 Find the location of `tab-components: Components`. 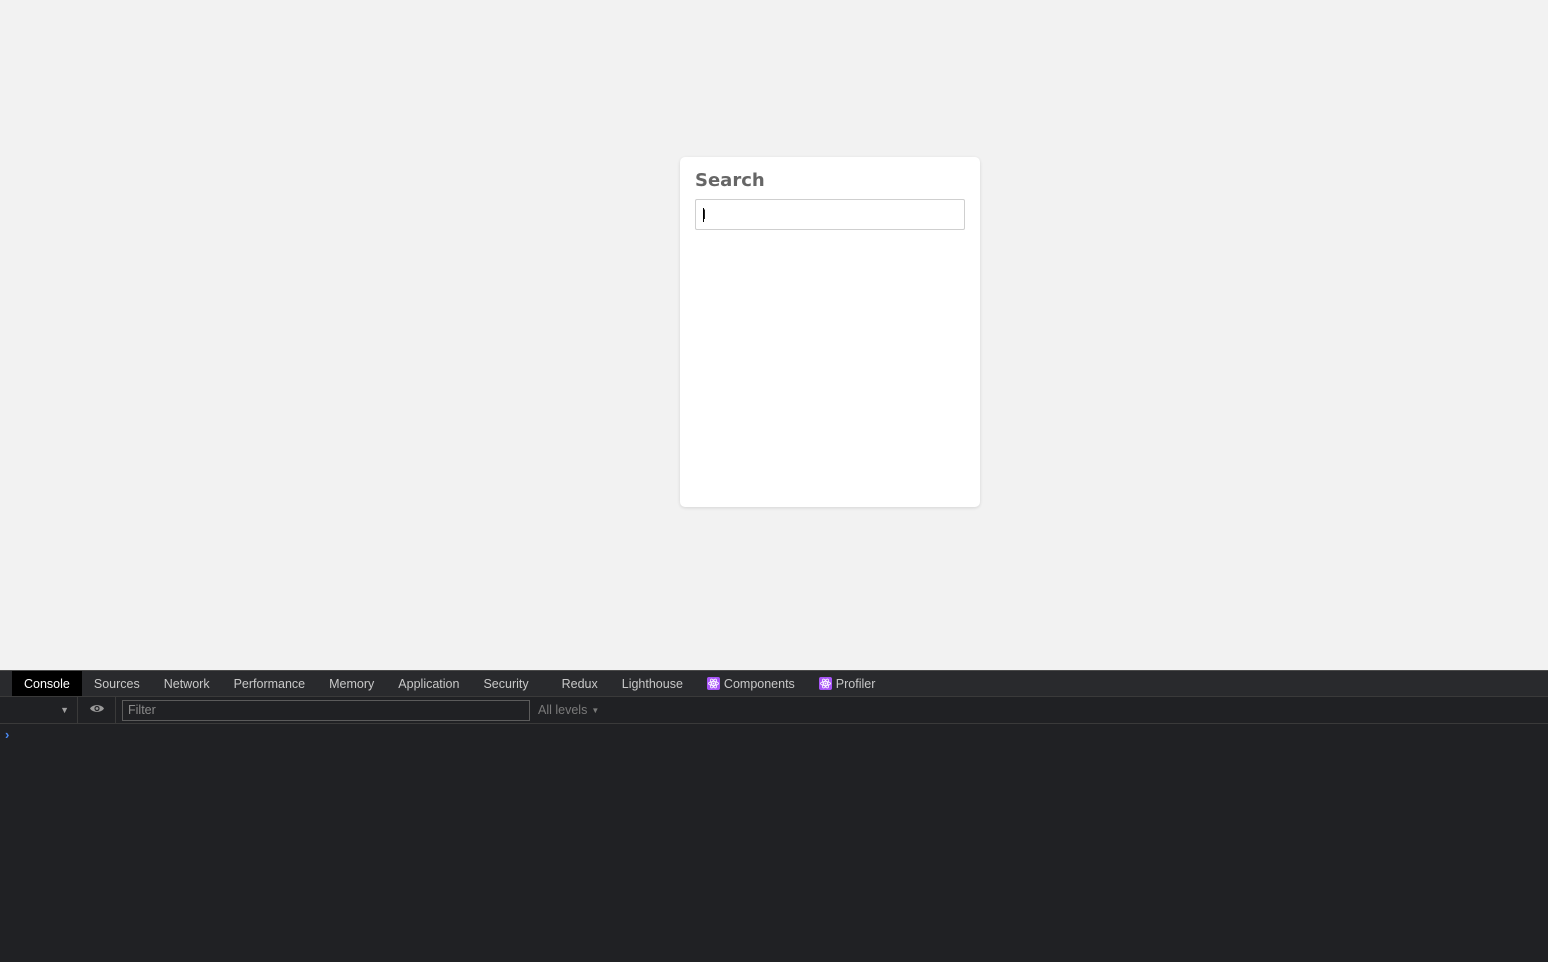

tab-components: Components is located at coordinates (751, 683).